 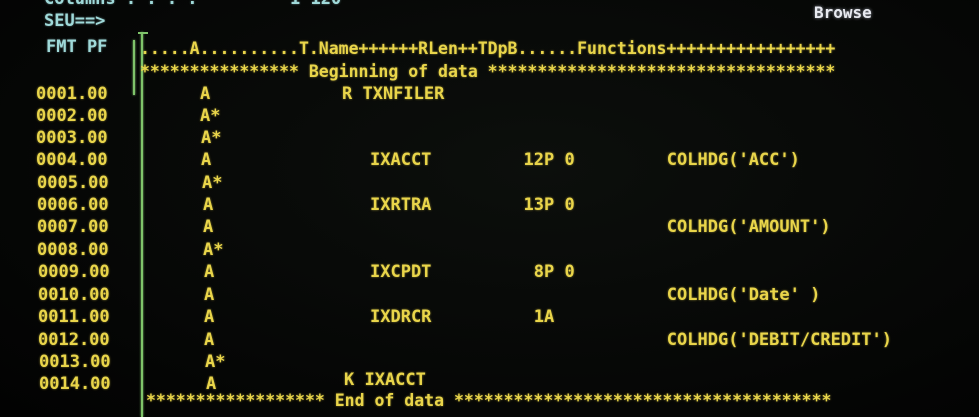 I want to click on columns-label: Columns . . . :, so click(x=121, y=5).